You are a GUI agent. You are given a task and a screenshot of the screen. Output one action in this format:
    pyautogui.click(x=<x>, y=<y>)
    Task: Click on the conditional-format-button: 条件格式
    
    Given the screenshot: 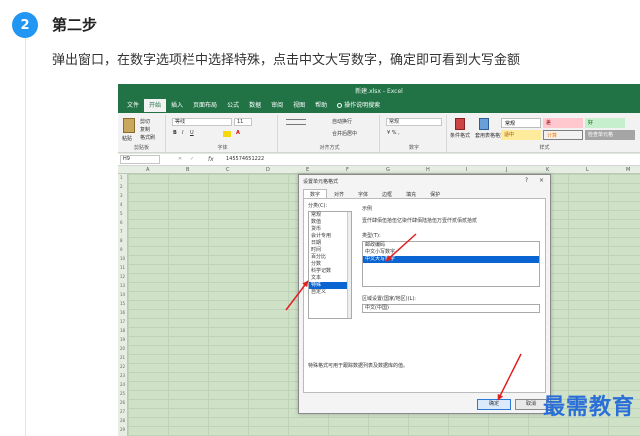 What is the action you would take?
    pyautogui.click(x=460, y=135)
    